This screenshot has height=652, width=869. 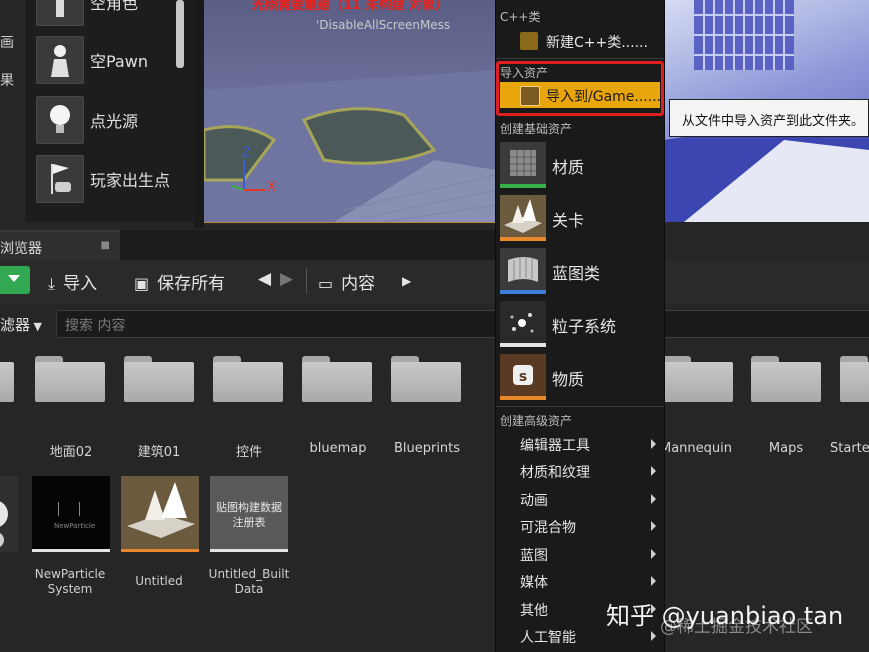 What do you see at coordinates (13, 114) in the screenshot?
I see `place-panel-gutter: 画 果` at bounding box center [13, 114].